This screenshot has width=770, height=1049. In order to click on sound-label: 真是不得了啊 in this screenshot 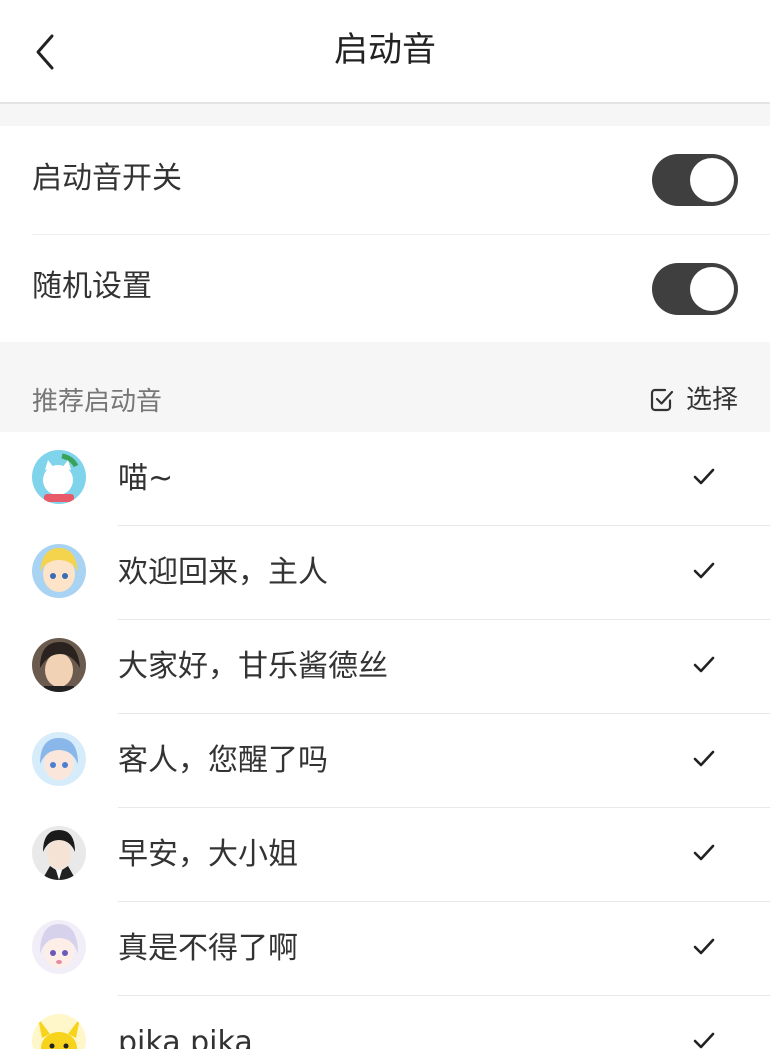, I will do `click(208, 948)`.